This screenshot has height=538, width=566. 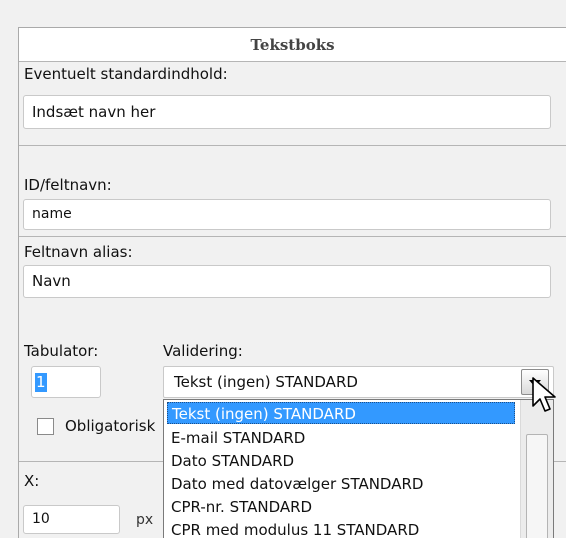 I want to click on validation-selected-value: Tekst (ingen) STANDARD, so click(x=266, y=382).